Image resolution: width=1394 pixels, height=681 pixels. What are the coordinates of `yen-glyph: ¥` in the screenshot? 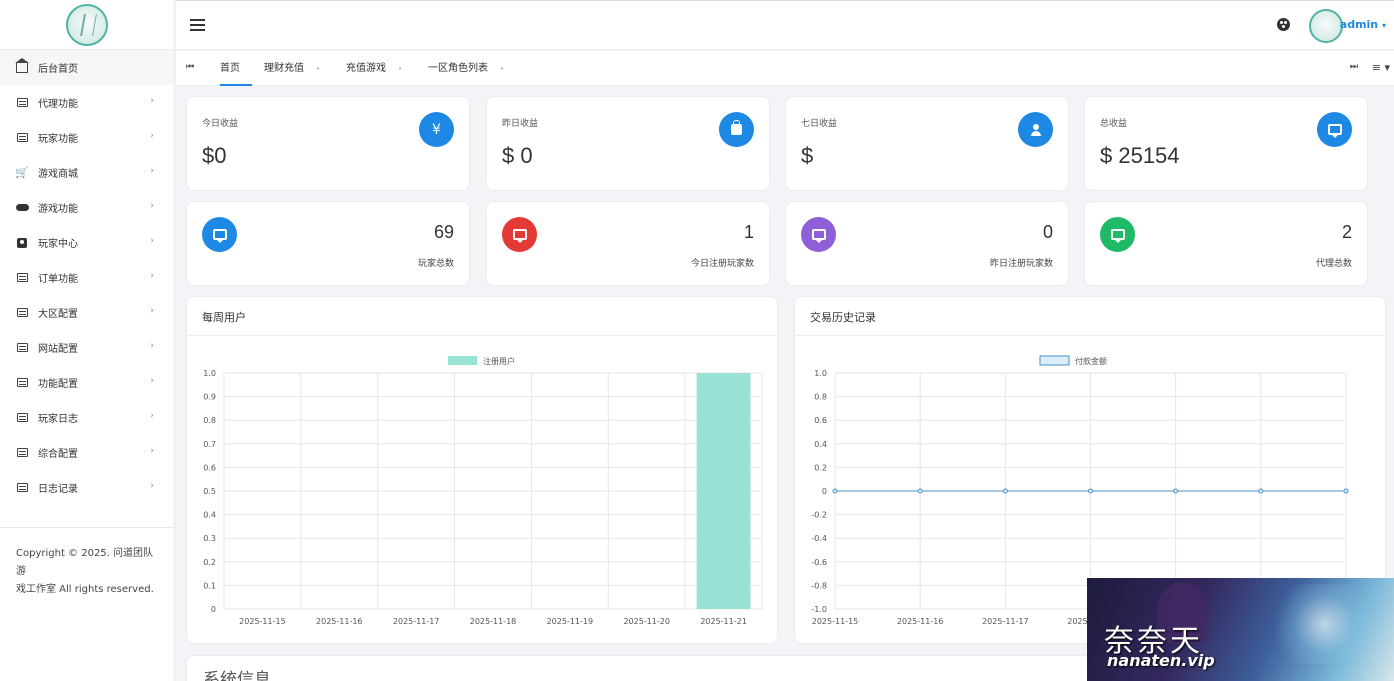 It's located at (436, 129).